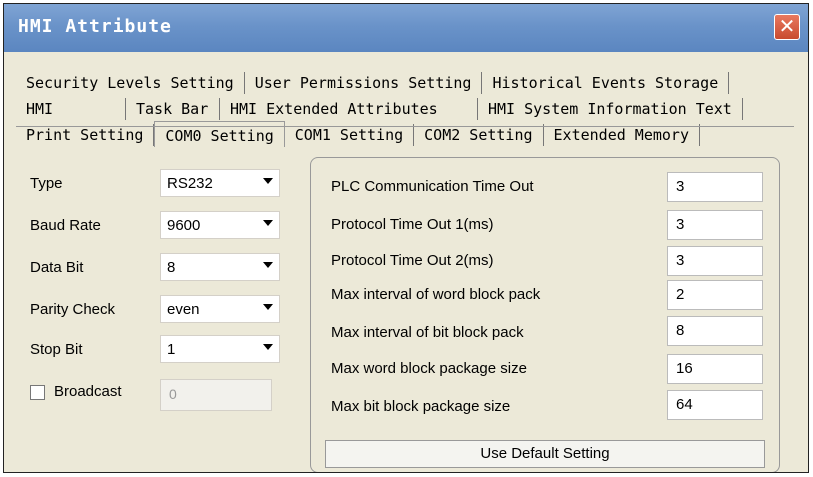 The height and width of the screenshot is (477, 813). What do you see at coordinates (545, 454) in the screenshot?
I see `use-default-setting-button: Use Default Setting` at bounding box center [545, 454].